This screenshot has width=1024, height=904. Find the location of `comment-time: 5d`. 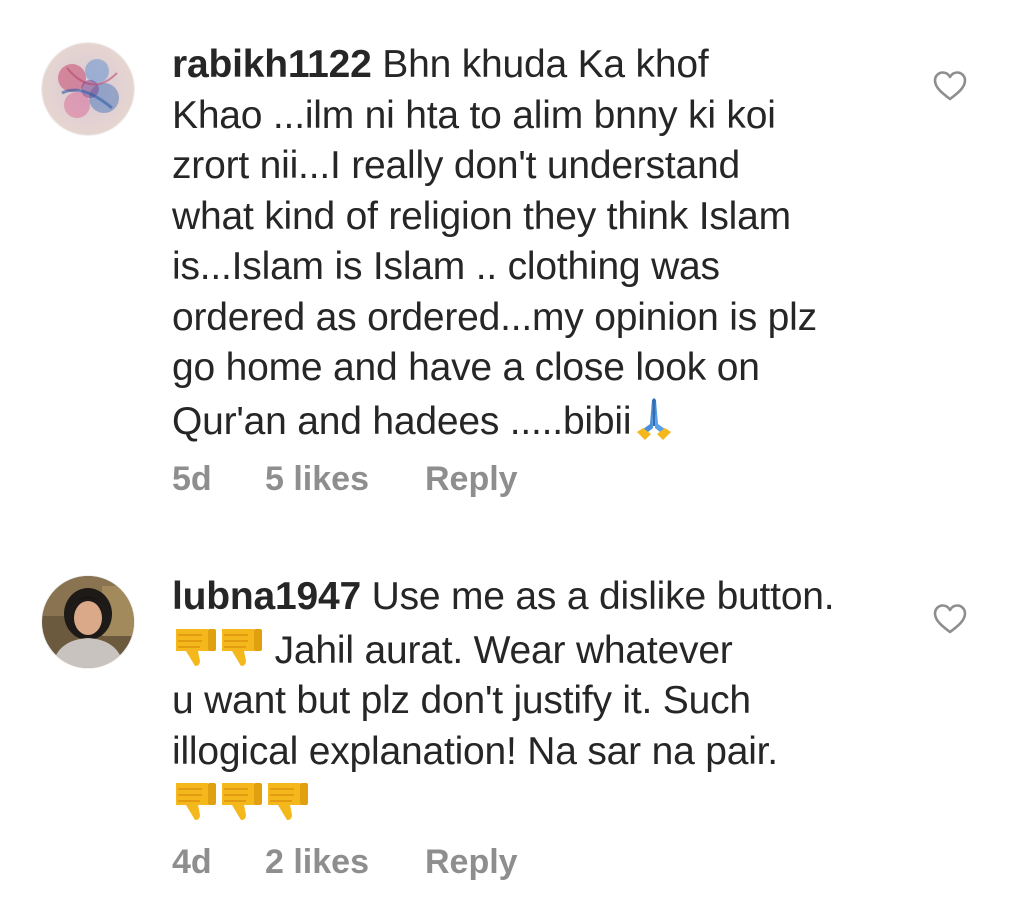

comment-time: 5d is located at coordinates (192, 479).